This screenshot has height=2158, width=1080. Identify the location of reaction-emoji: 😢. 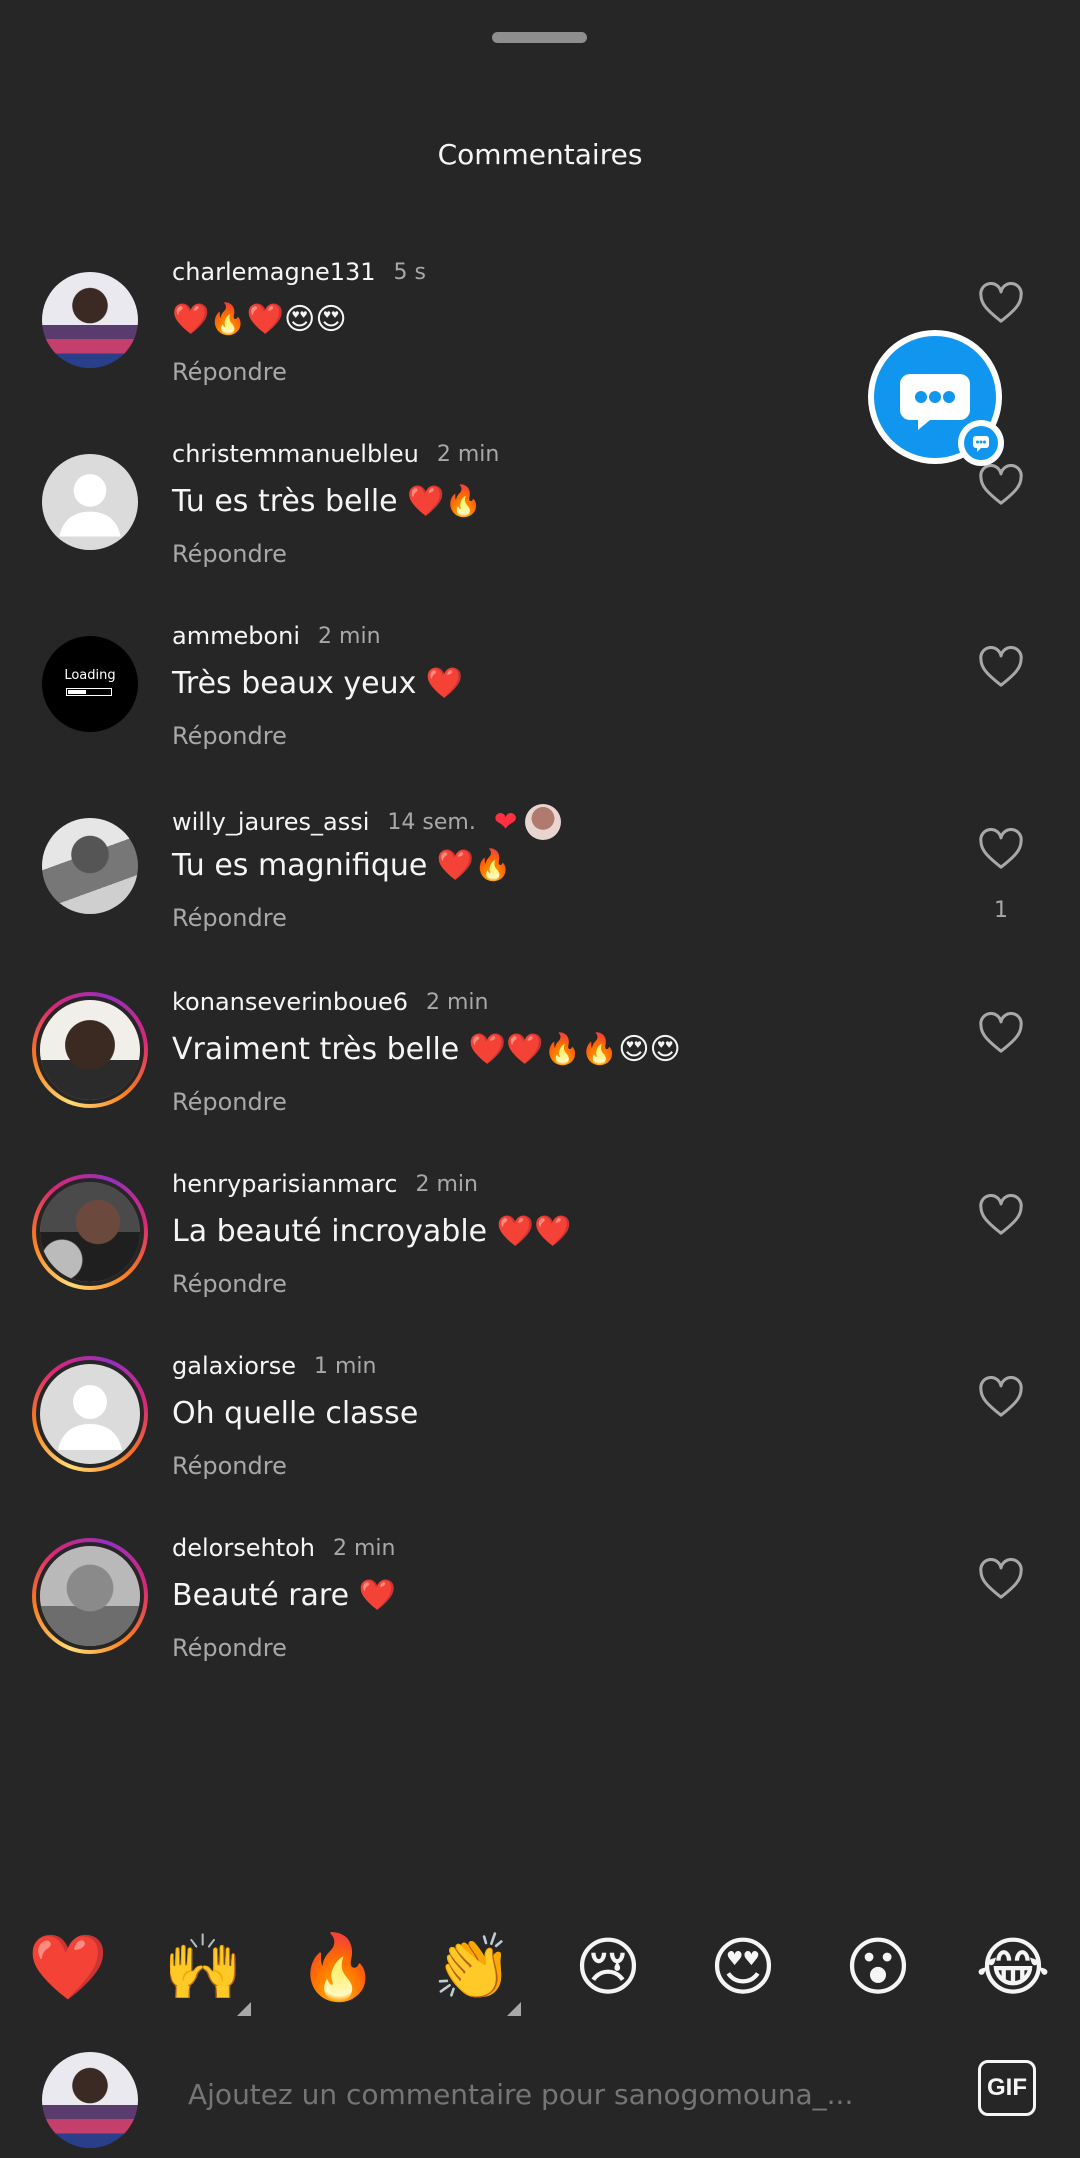
(608, 1968).